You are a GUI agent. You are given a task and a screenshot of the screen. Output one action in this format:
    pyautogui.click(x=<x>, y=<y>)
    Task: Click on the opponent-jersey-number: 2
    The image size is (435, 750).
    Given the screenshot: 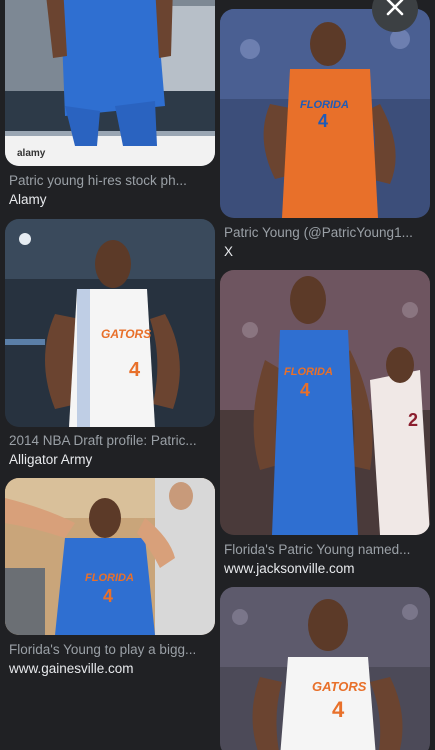 What is the action you would take?
    pyautogui.click(x=413, y=420)
    